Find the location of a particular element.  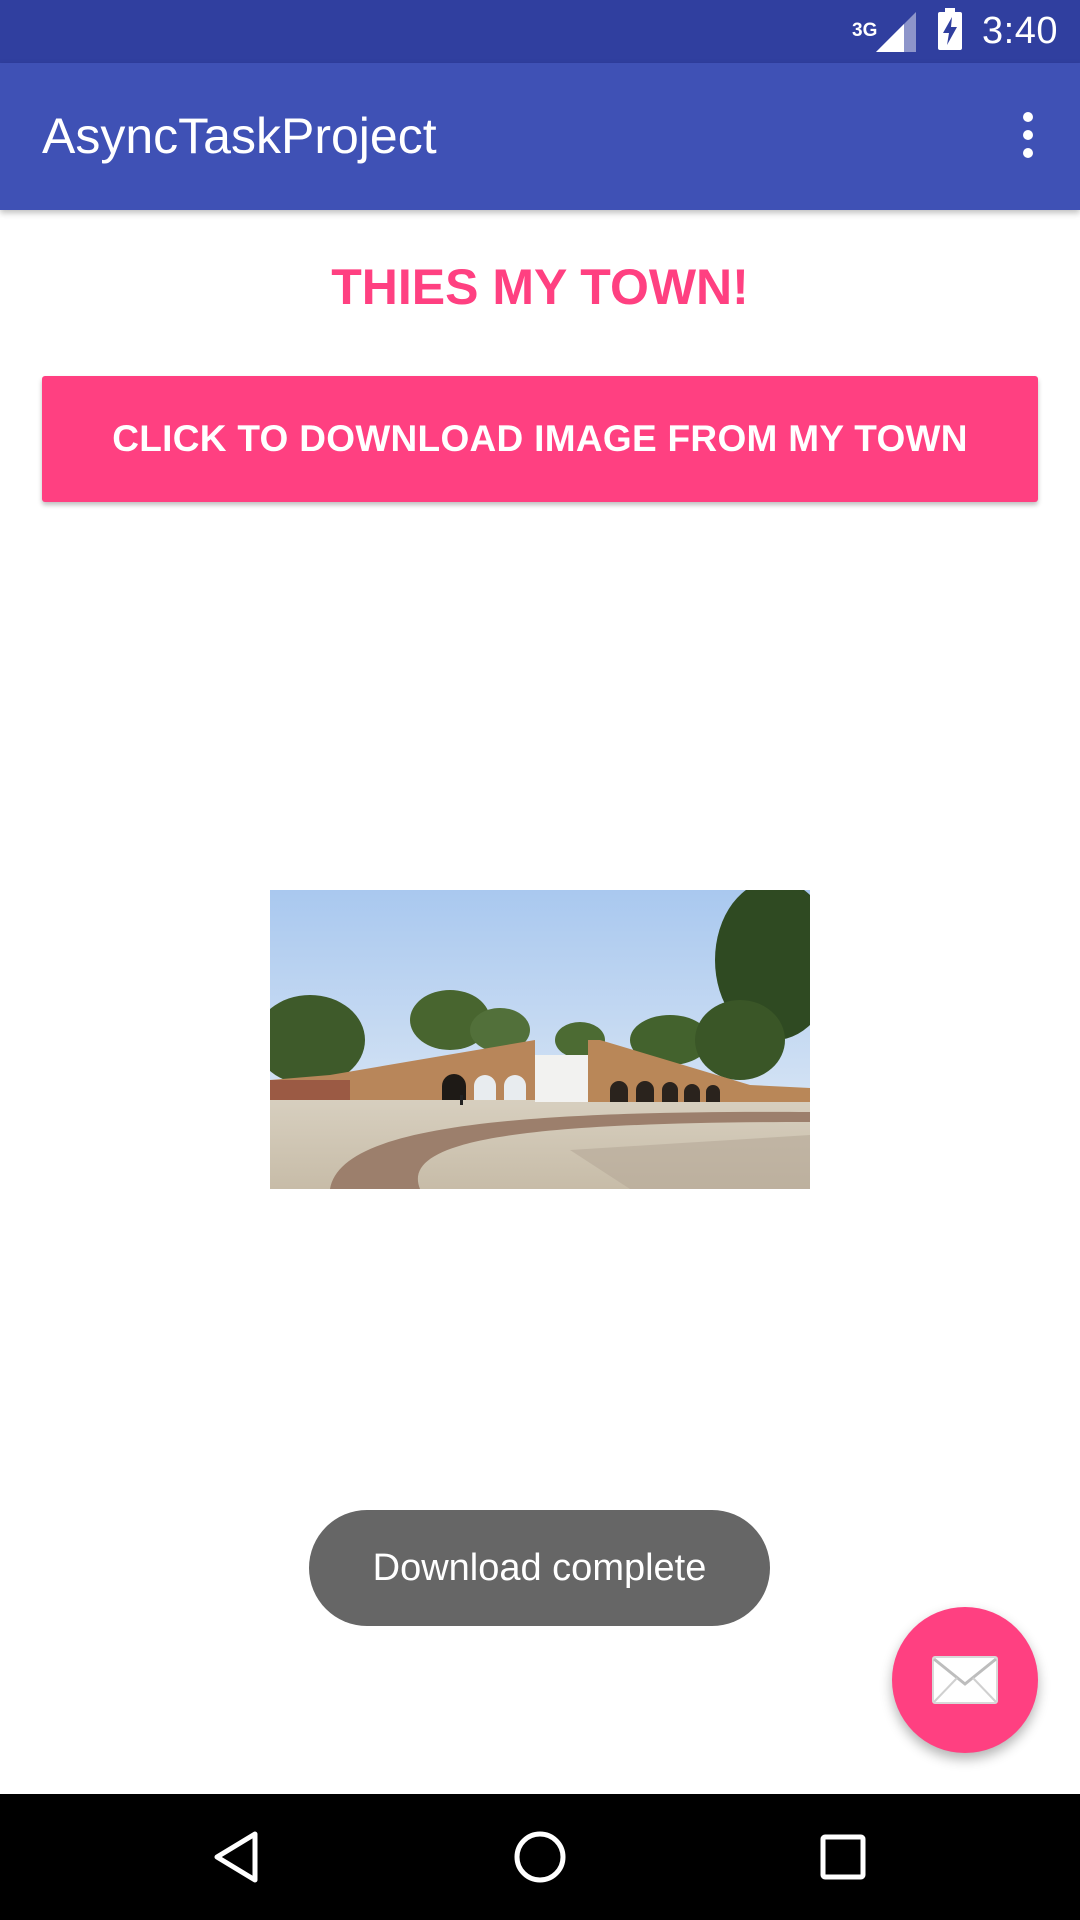

toast-message: Download complete is located at coordinates (539, 1568).